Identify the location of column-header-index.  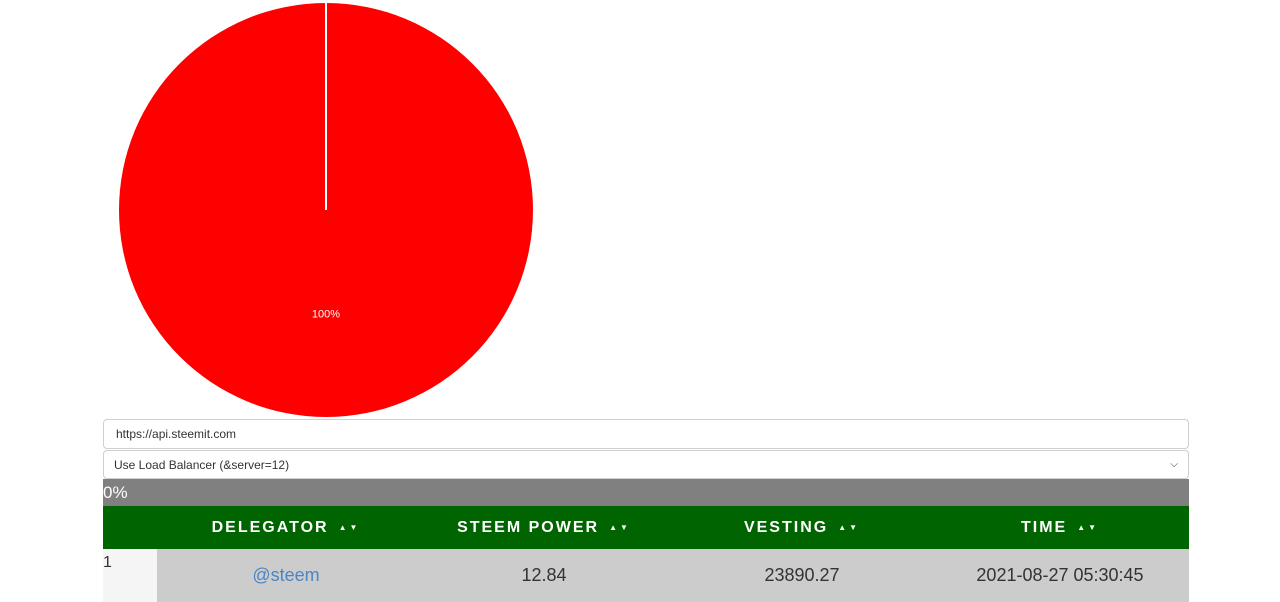
(130, 527).